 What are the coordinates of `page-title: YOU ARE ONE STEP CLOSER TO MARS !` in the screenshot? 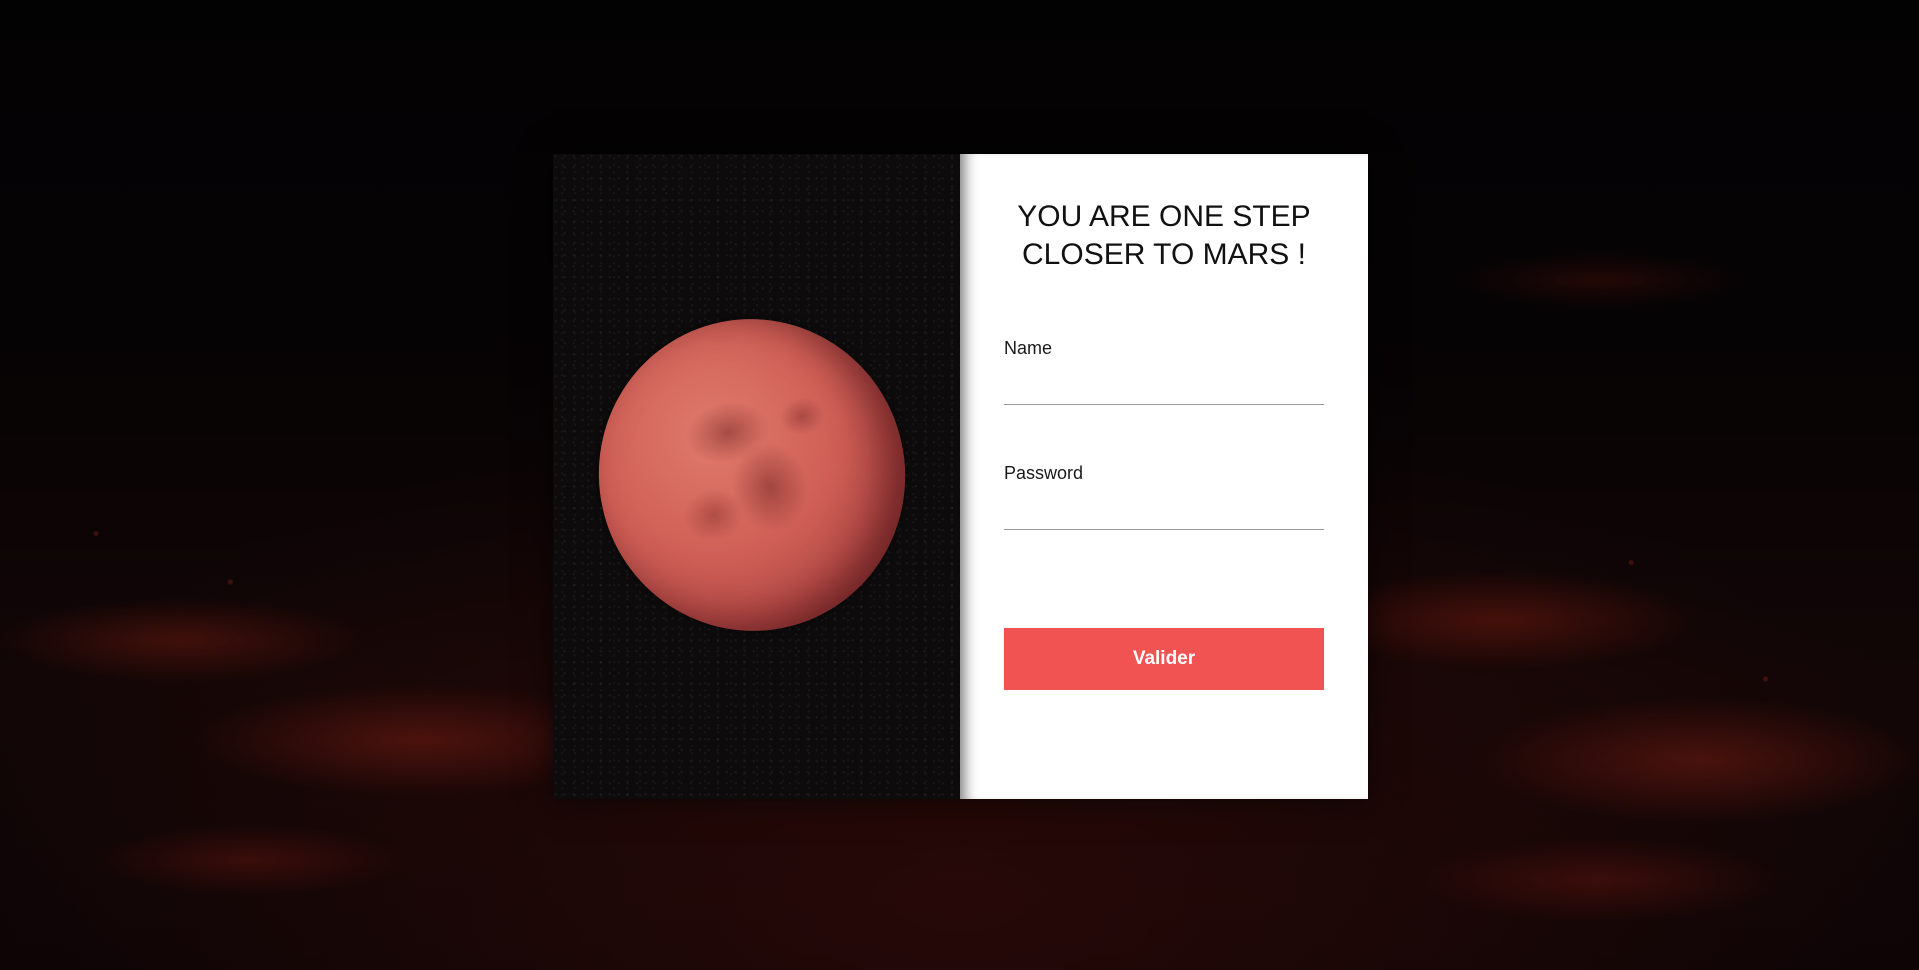 It's located at (1164, 235).